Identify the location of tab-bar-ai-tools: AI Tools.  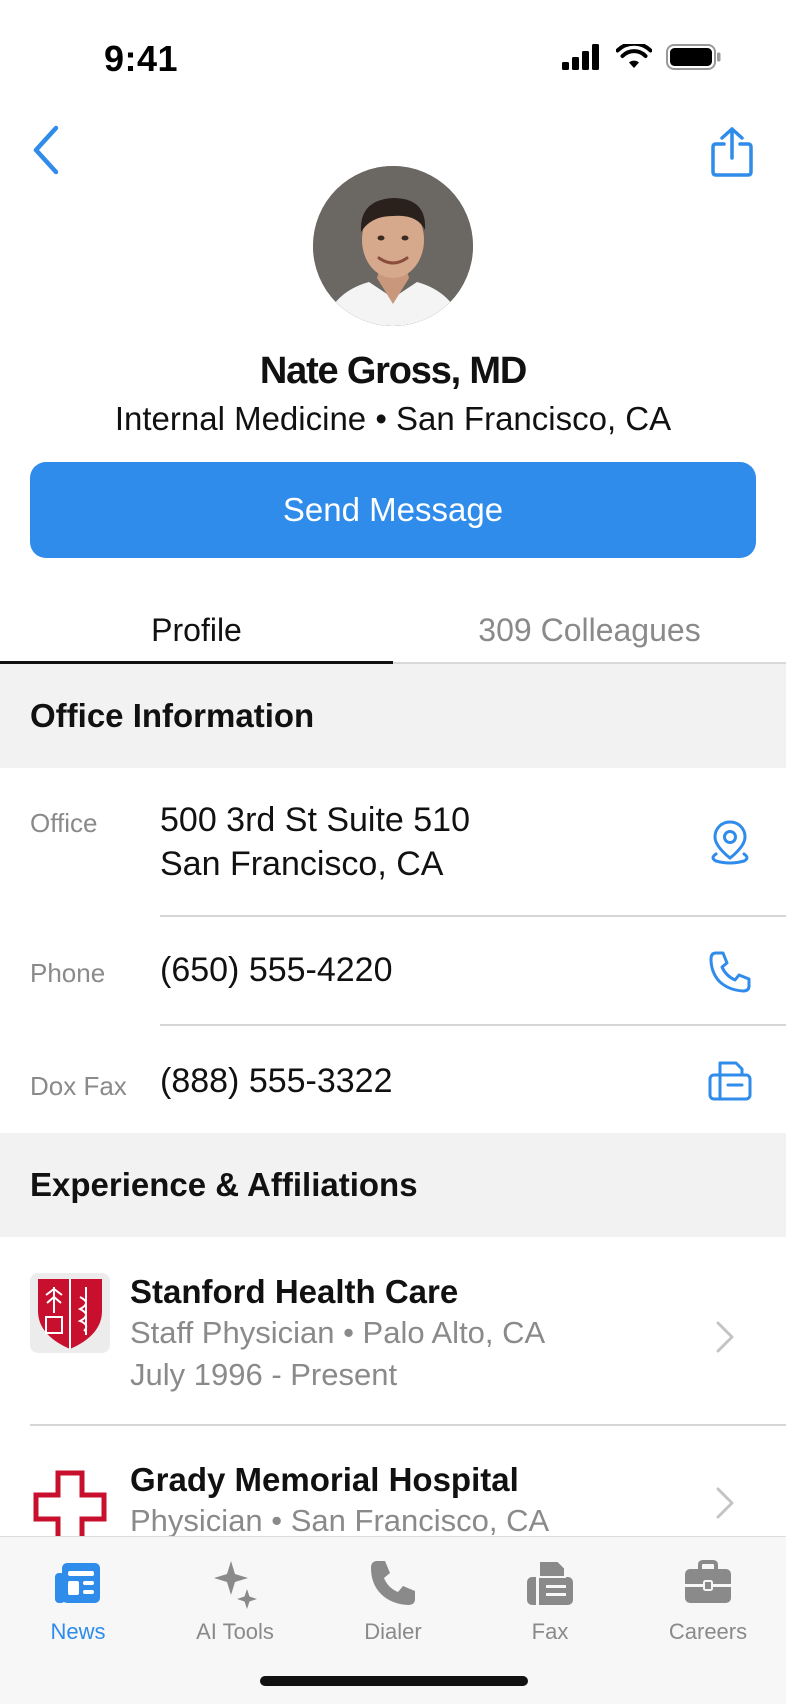
(235, 1601).